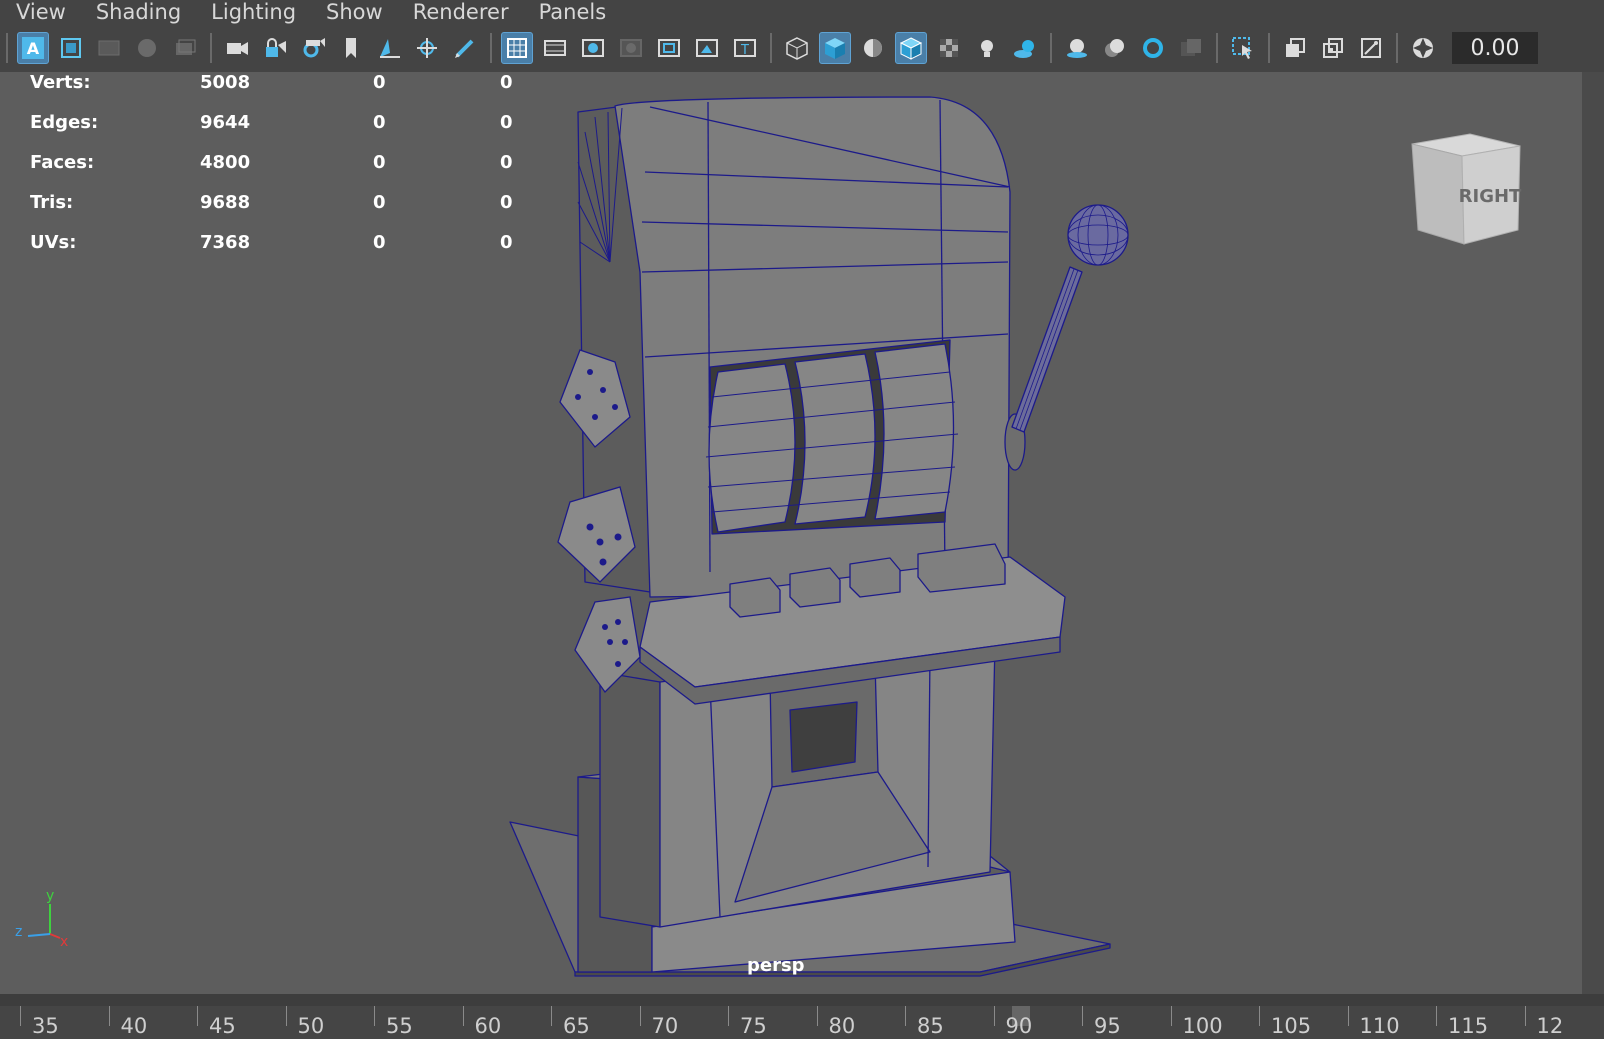  Describe the element at coordinates (253, 12) in the screenshot. I see `menu-lighting: Lighting` at that location.